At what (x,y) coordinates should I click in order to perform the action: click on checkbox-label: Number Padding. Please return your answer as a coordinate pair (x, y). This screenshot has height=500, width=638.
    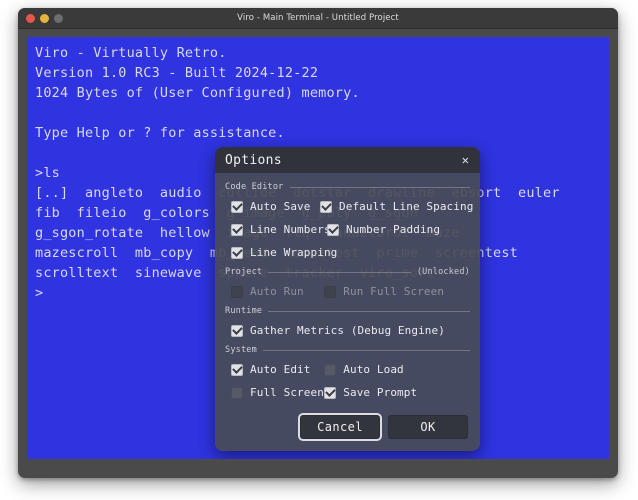
    Looking at the image, I should click on (393, 229).